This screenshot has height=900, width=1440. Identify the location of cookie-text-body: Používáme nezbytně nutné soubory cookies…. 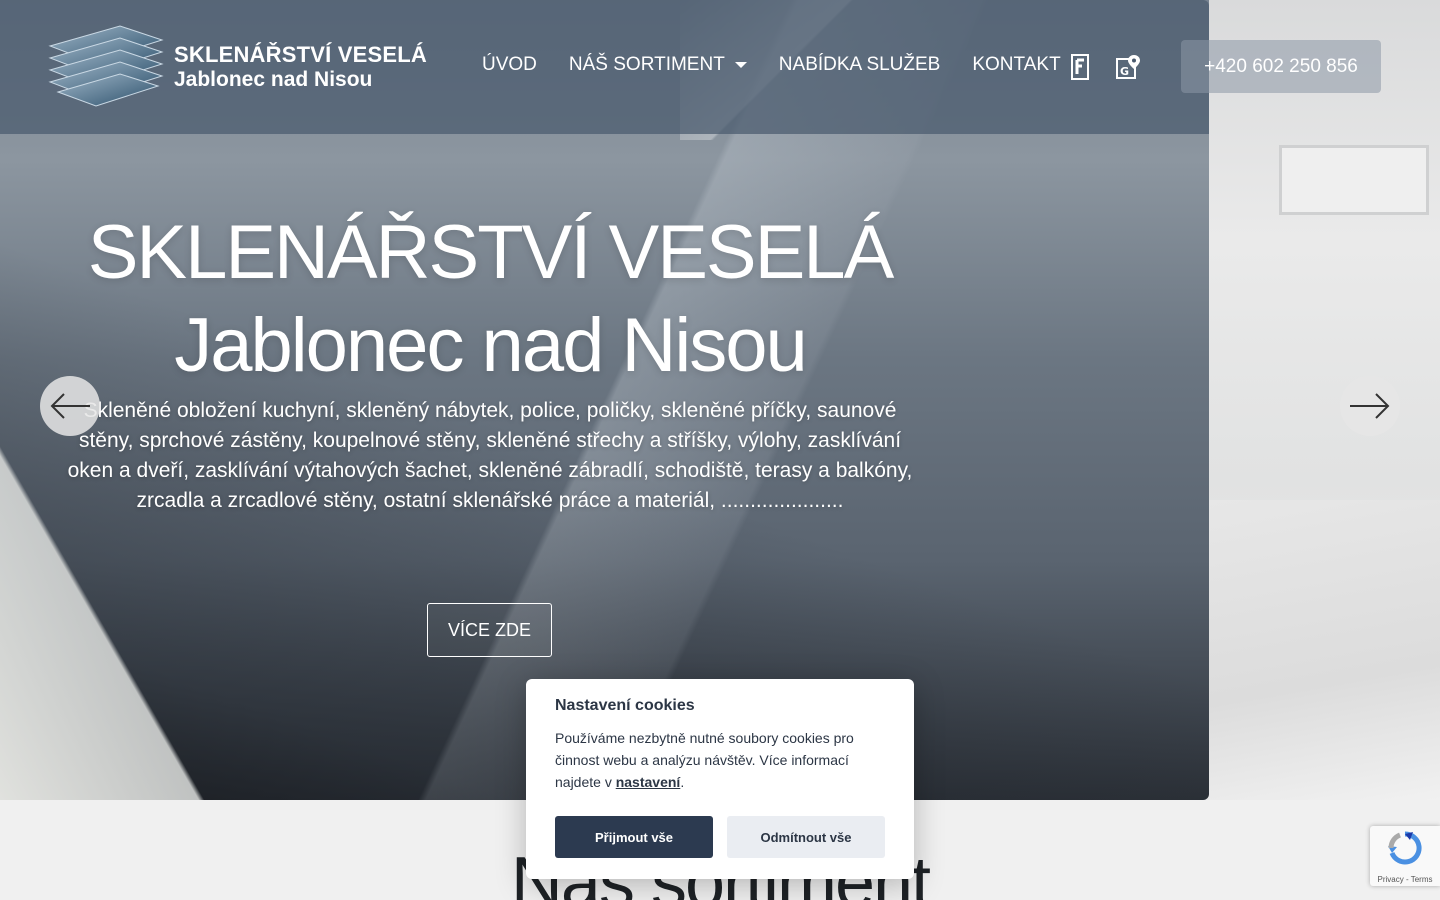
(704, 760).